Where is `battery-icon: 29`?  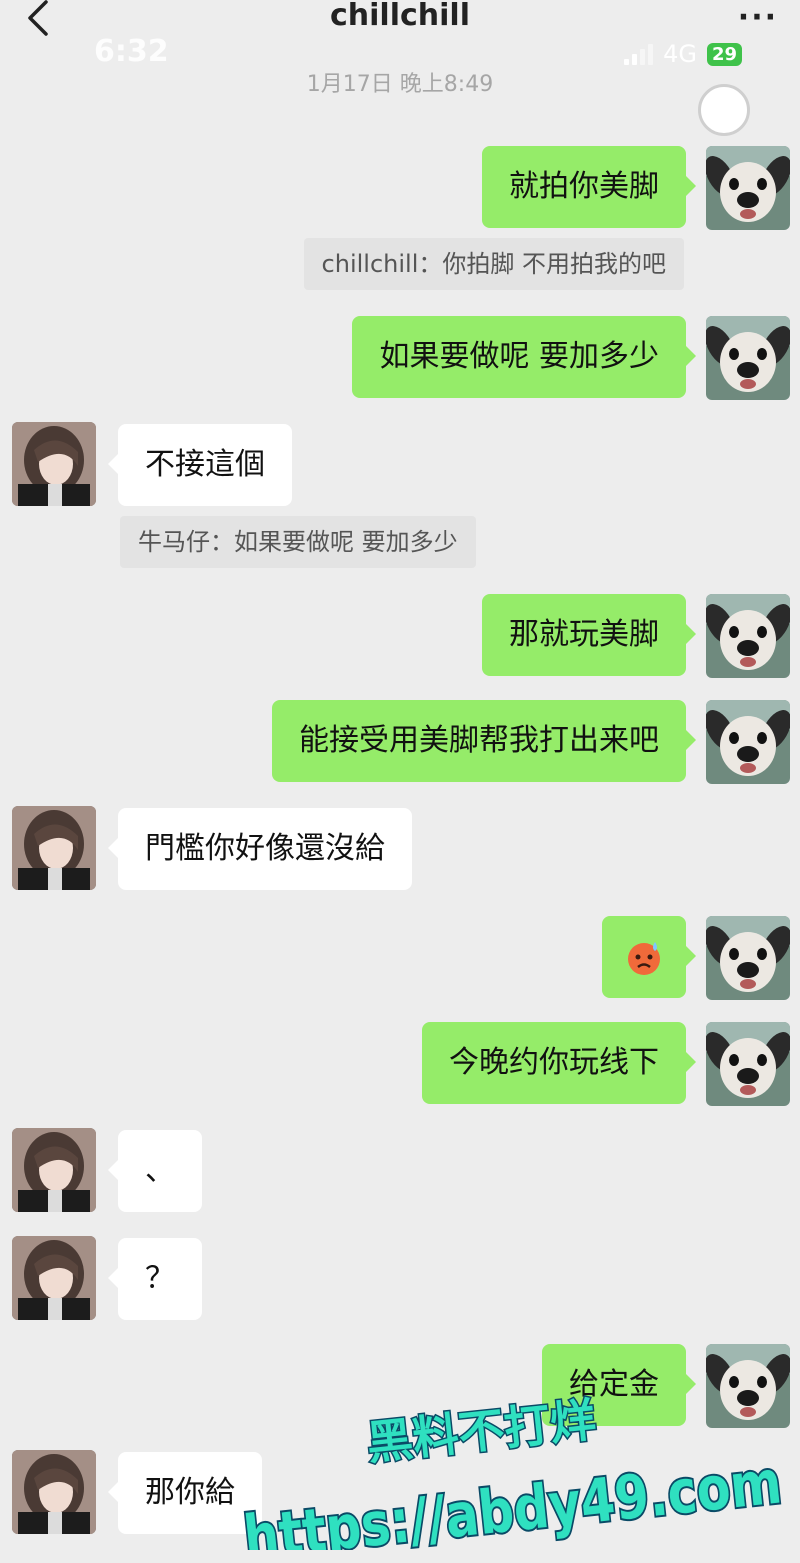
battery-icon: 29 is located at coordinates (724, 54).